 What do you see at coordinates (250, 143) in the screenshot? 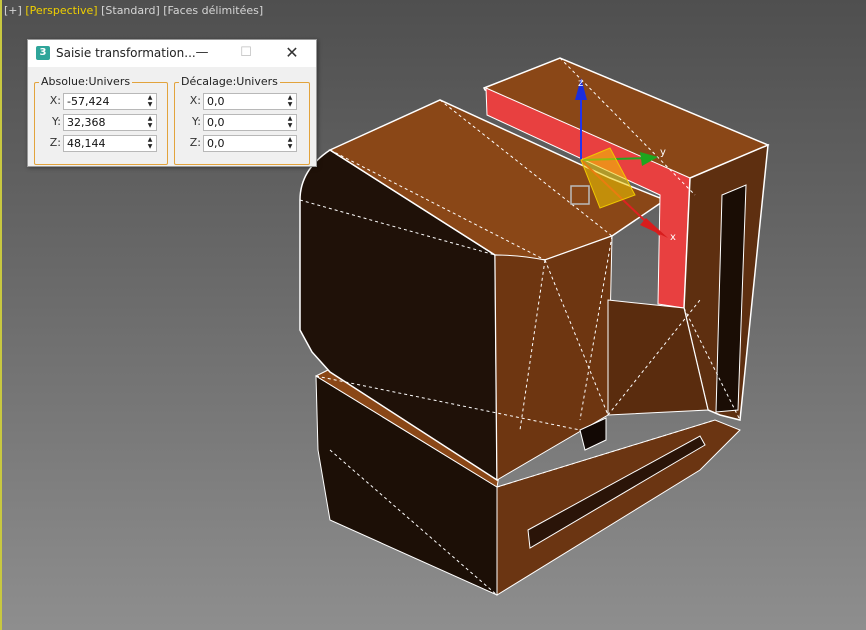
I see `offset-z-spinner: 0,0 ▲ ▼` at bounding box center [250, 143].